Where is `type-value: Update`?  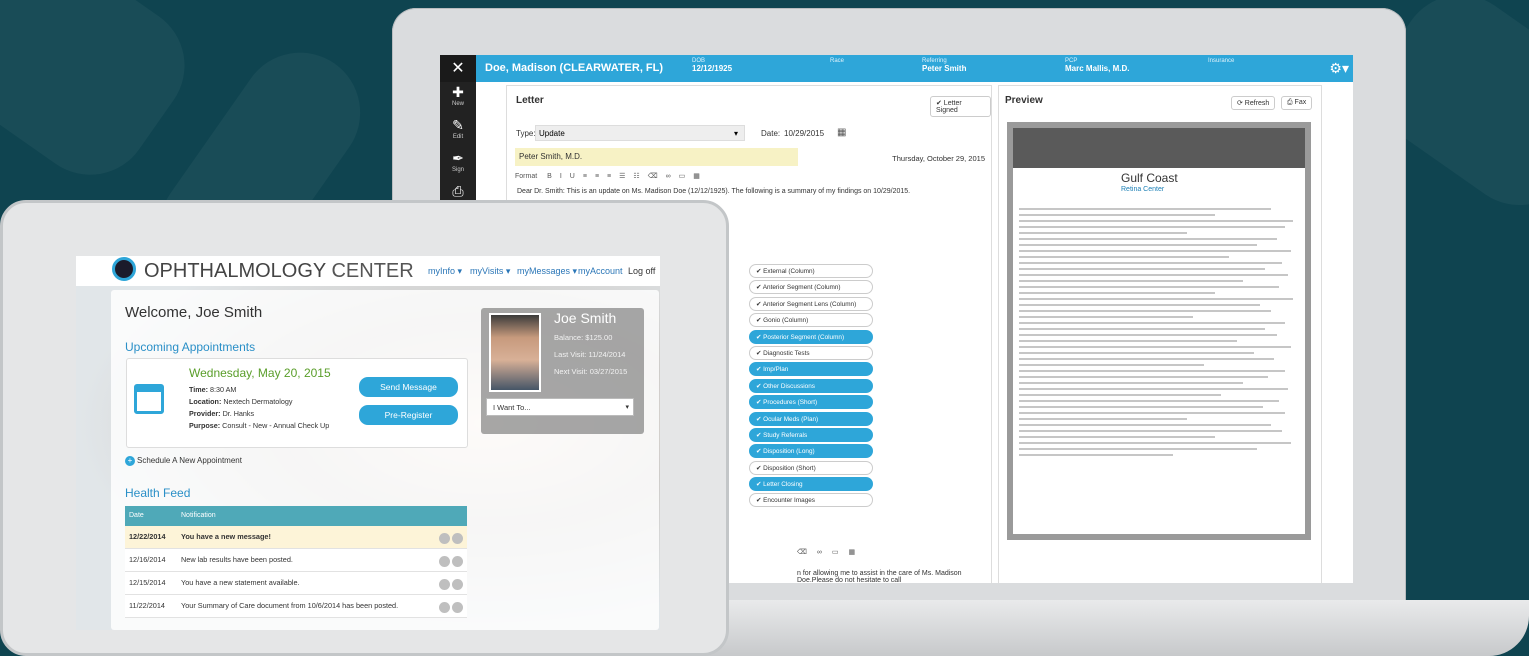
type-value: Update is located at coordinates (552, 133).